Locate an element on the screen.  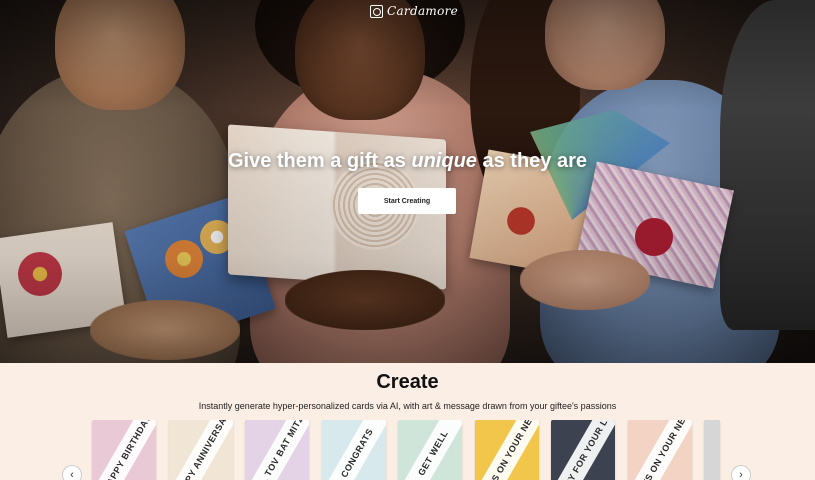
occasion-card-label: CONGRATS ON YOUR NEW HOME is located at coordinates (507, 450).